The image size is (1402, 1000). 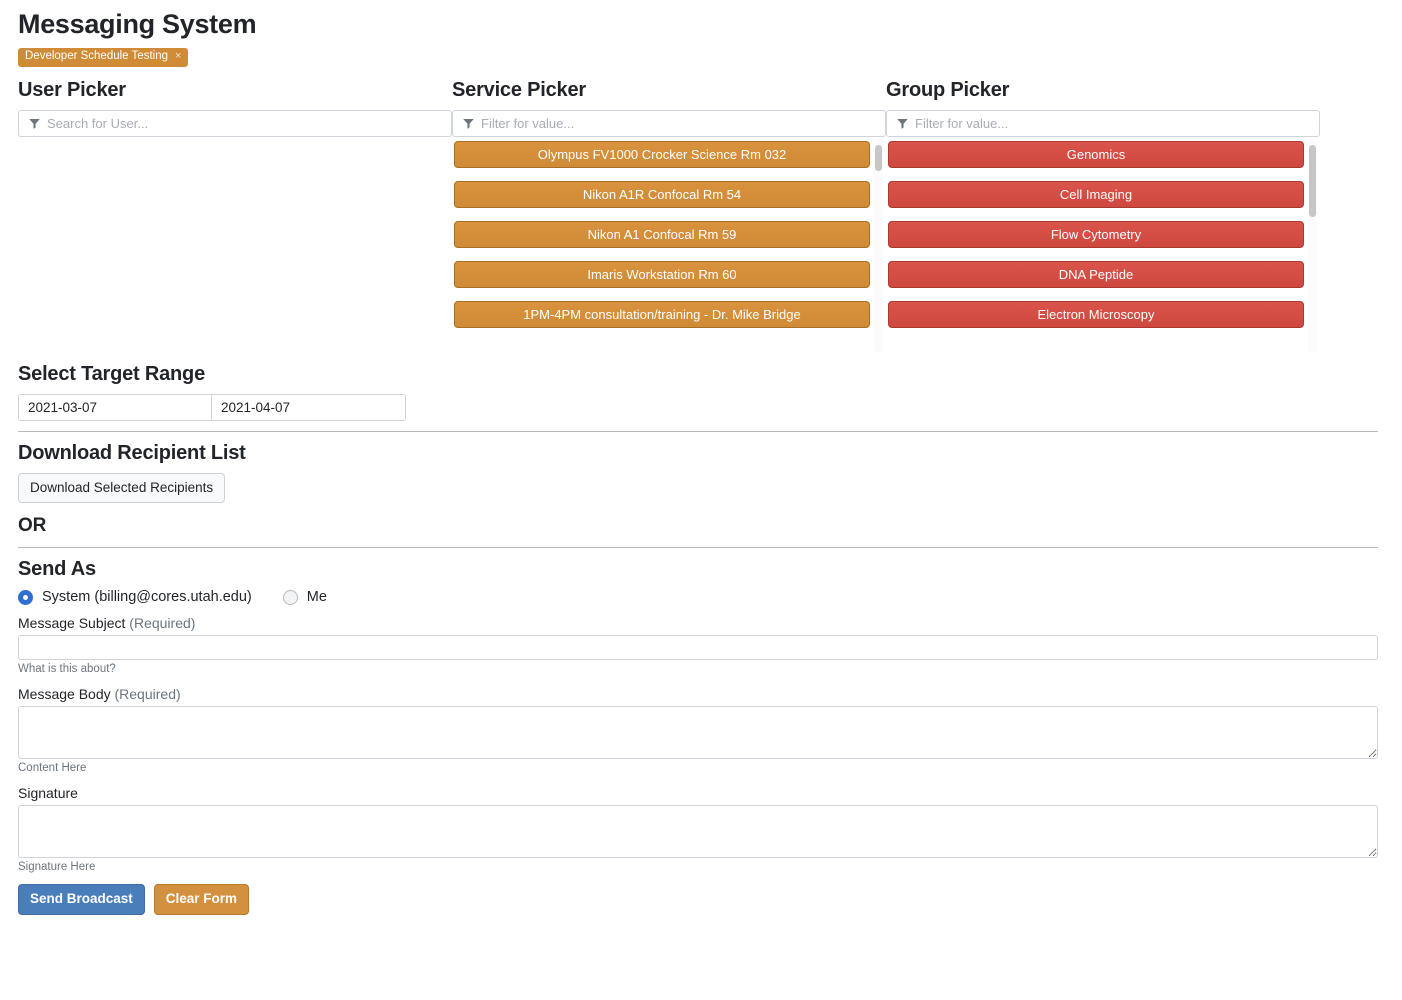 I want to click on radio-send-as-system, so click(x=25, y=597).